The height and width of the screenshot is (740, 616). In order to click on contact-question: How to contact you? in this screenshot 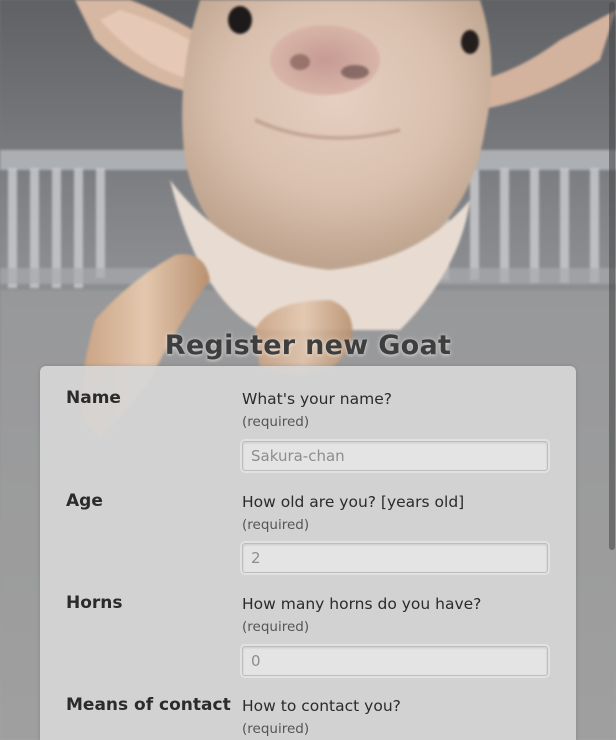, I will do `click(321, 706)`.